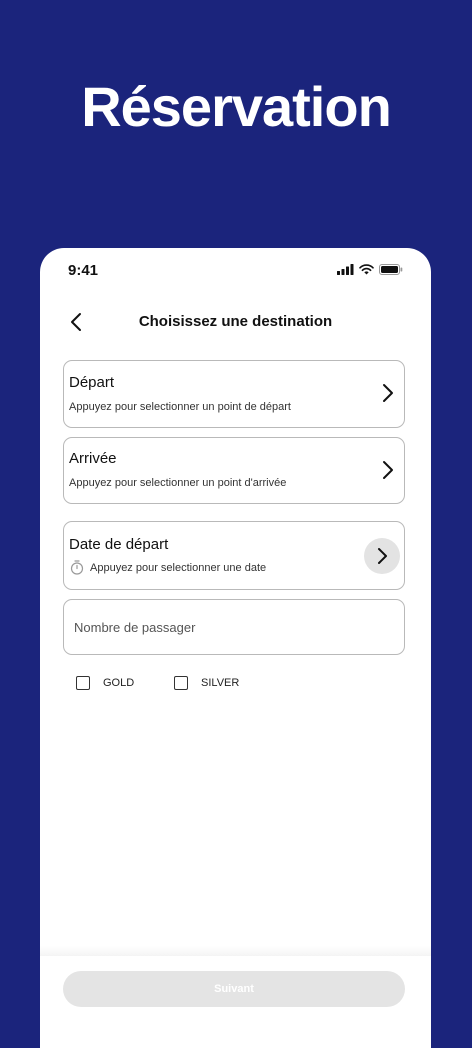  I want to click on status-time: 9:41, so click(83, 270).